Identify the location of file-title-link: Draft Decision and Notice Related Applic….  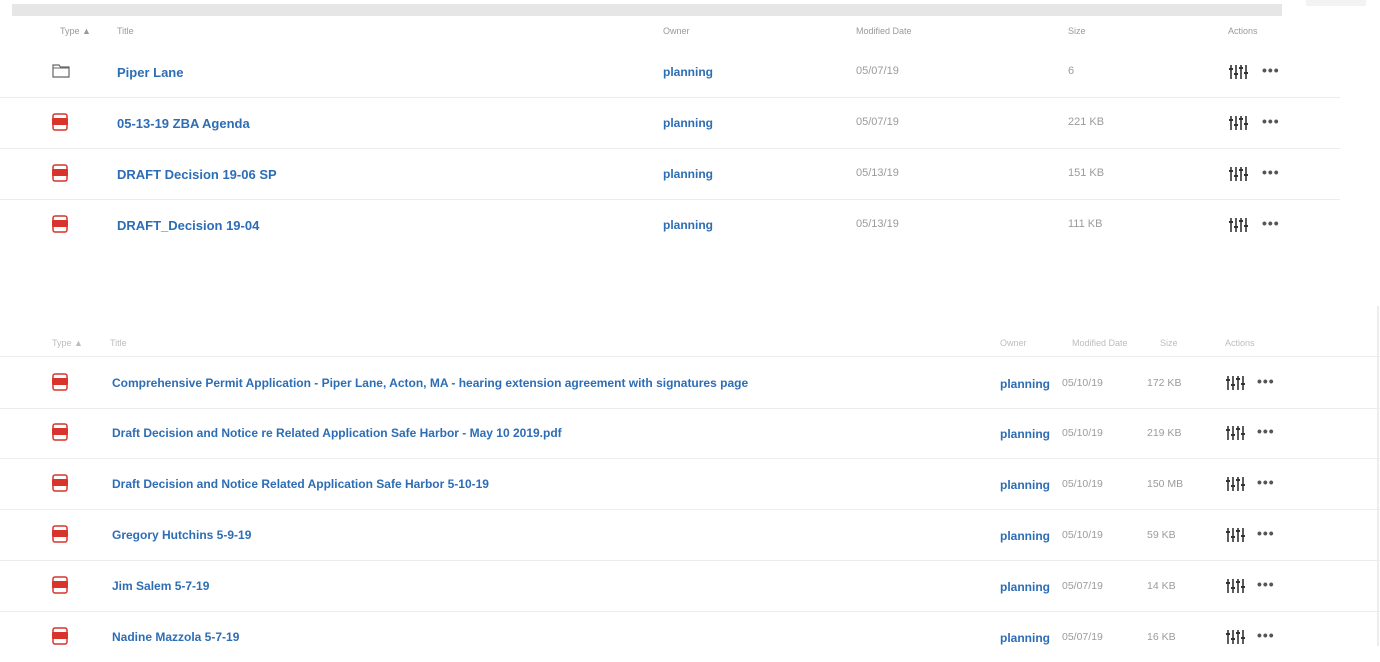
(300, 484).